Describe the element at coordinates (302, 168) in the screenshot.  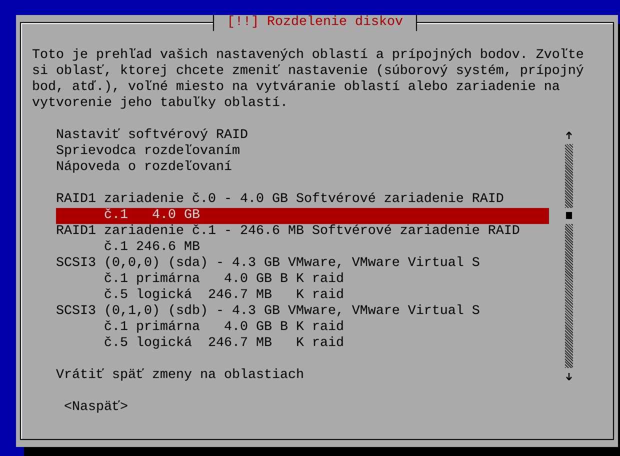
I see `menu-item: Nápoveda o rozdeľovaní` at that location.